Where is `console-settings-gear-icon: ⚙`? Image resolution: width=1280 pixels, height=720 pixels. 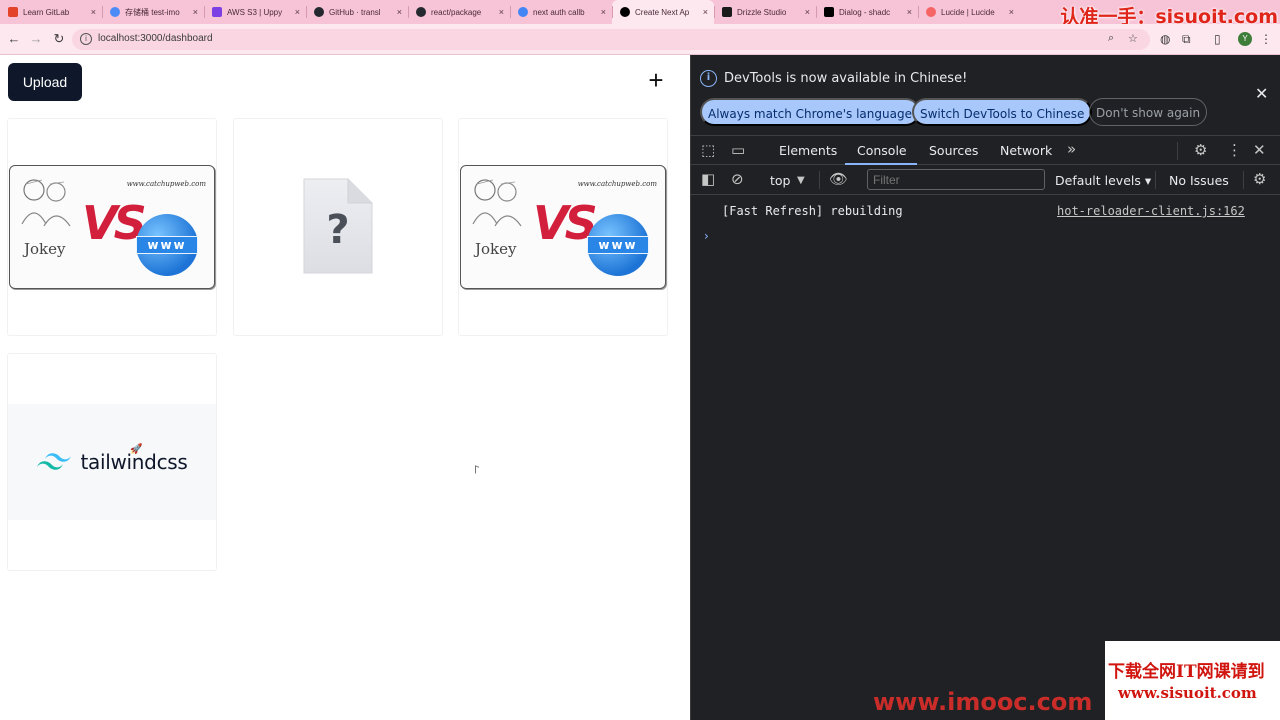 console-settings-gear-icon: ⚙ is located at coordinates (1259, 179).